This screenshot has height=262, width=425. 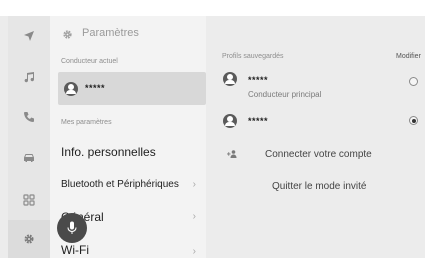 I want to click on bottom-frame, so click(x=212, y=260).